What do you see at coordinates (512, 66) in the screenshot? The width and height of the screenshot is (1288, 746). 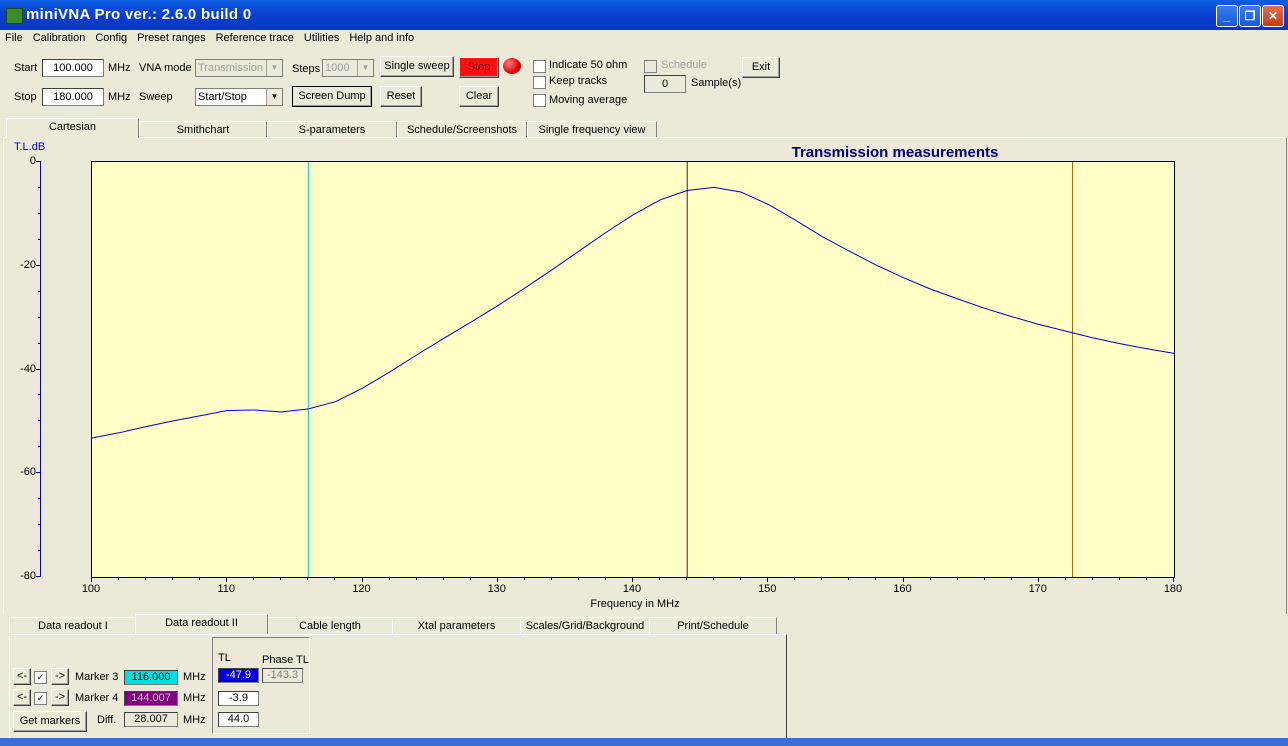 I see `status-led-icon` at bounding box center [512, 66].